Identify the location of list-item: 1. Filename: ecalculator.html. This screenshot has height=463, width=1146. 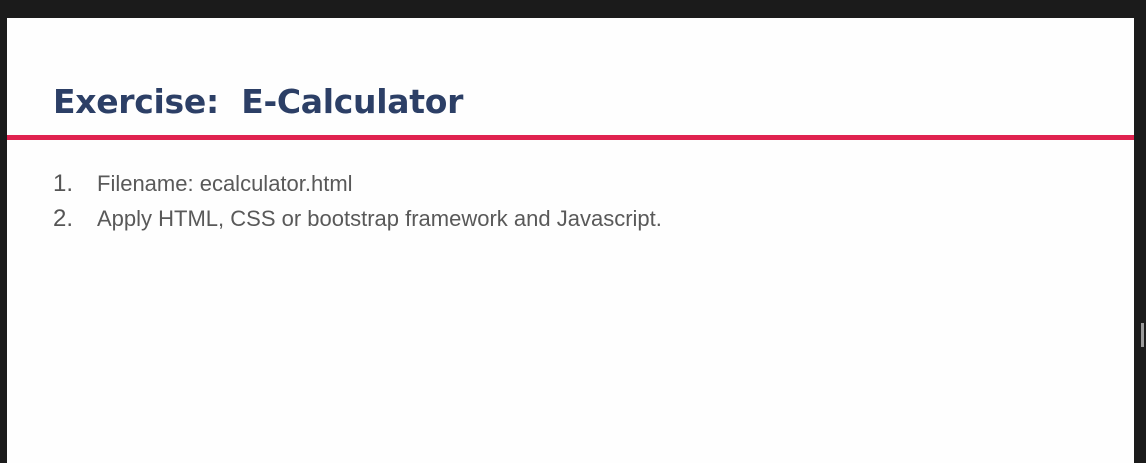
(357, 187).